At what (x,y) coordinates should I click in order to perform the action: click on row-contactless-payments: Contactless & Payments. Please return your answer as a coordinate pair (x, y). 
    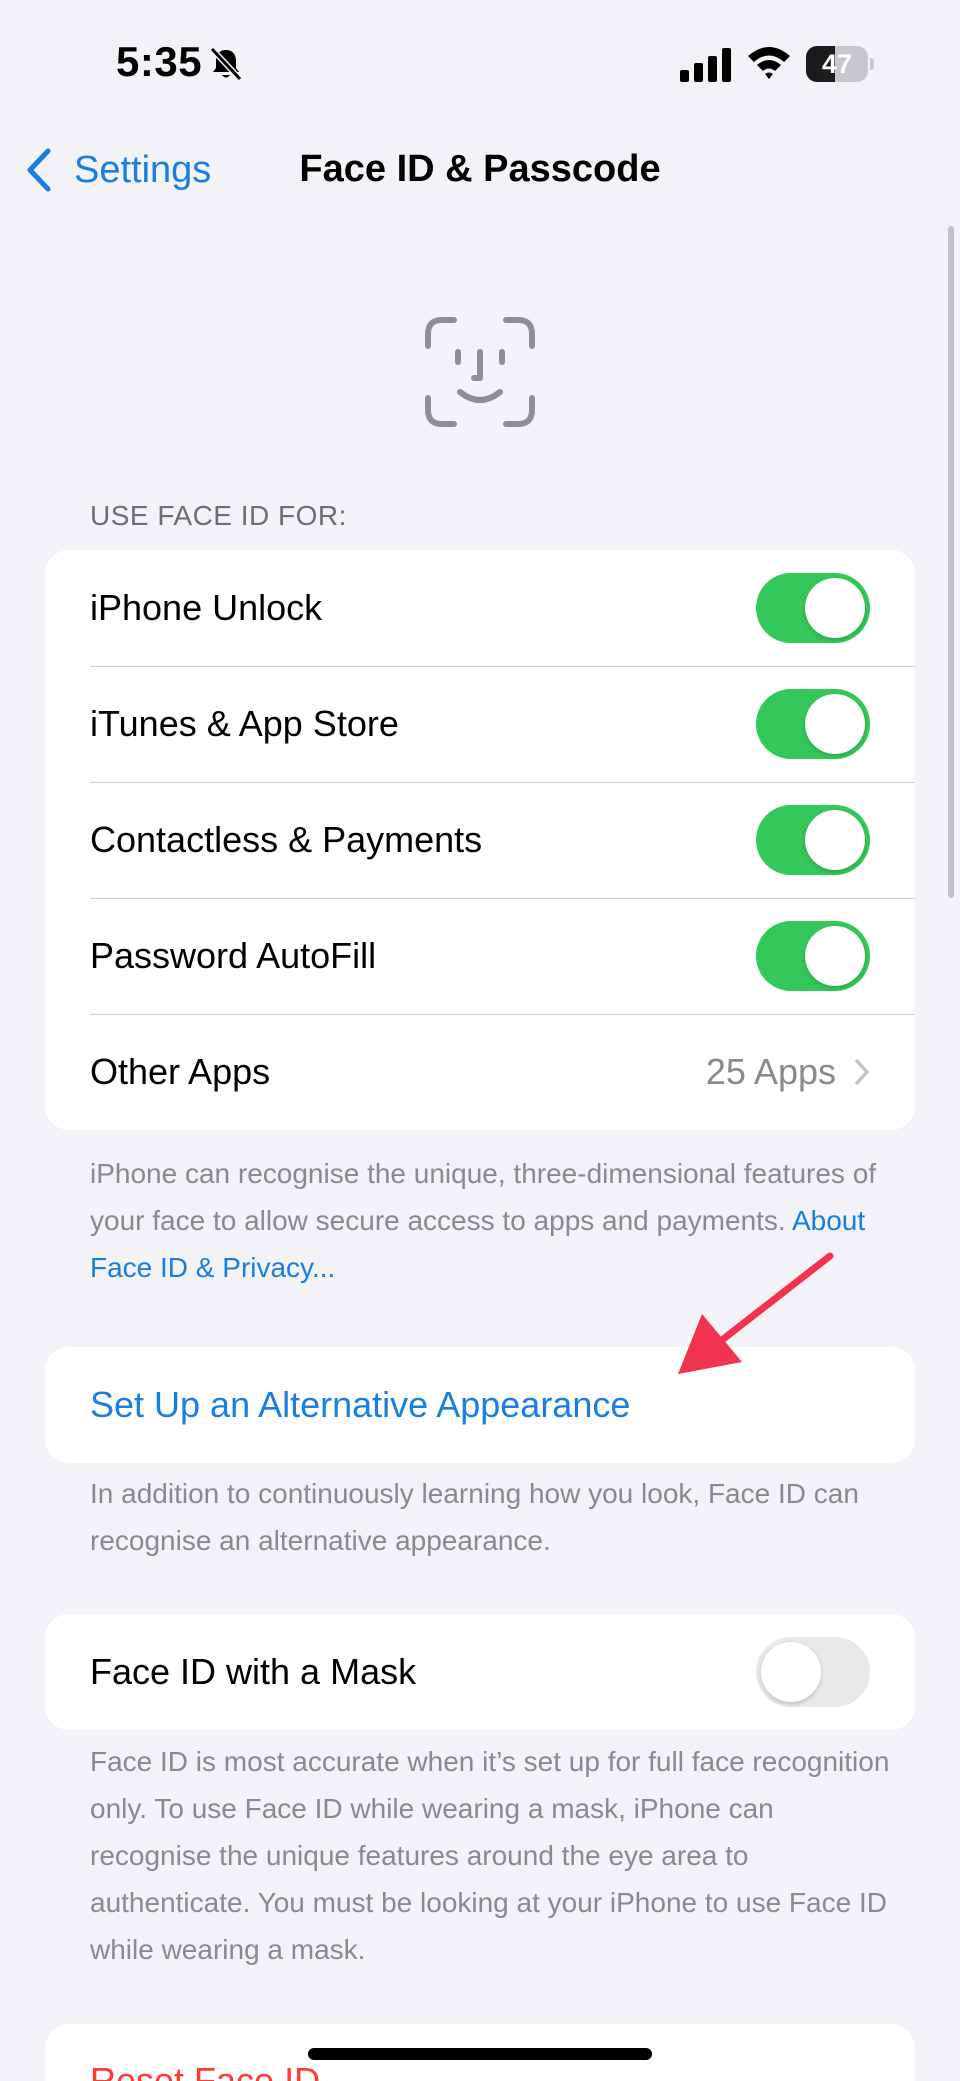
    Looking at the image, I should click on (480, 840).